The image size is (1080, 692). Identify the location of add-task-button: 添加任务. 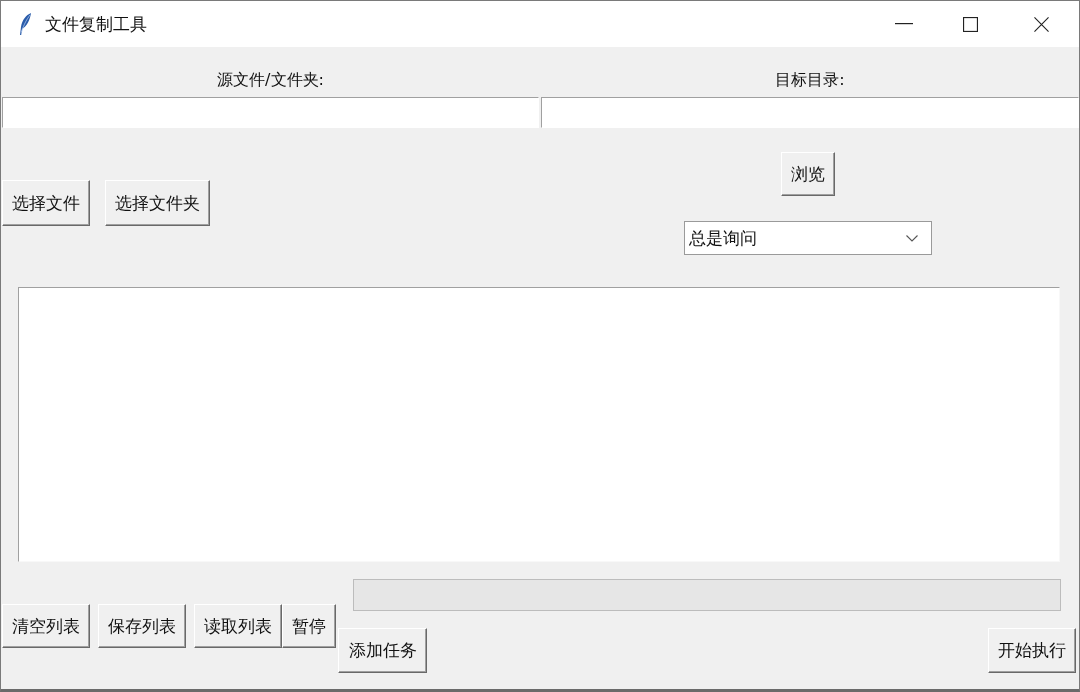
(382, 650).